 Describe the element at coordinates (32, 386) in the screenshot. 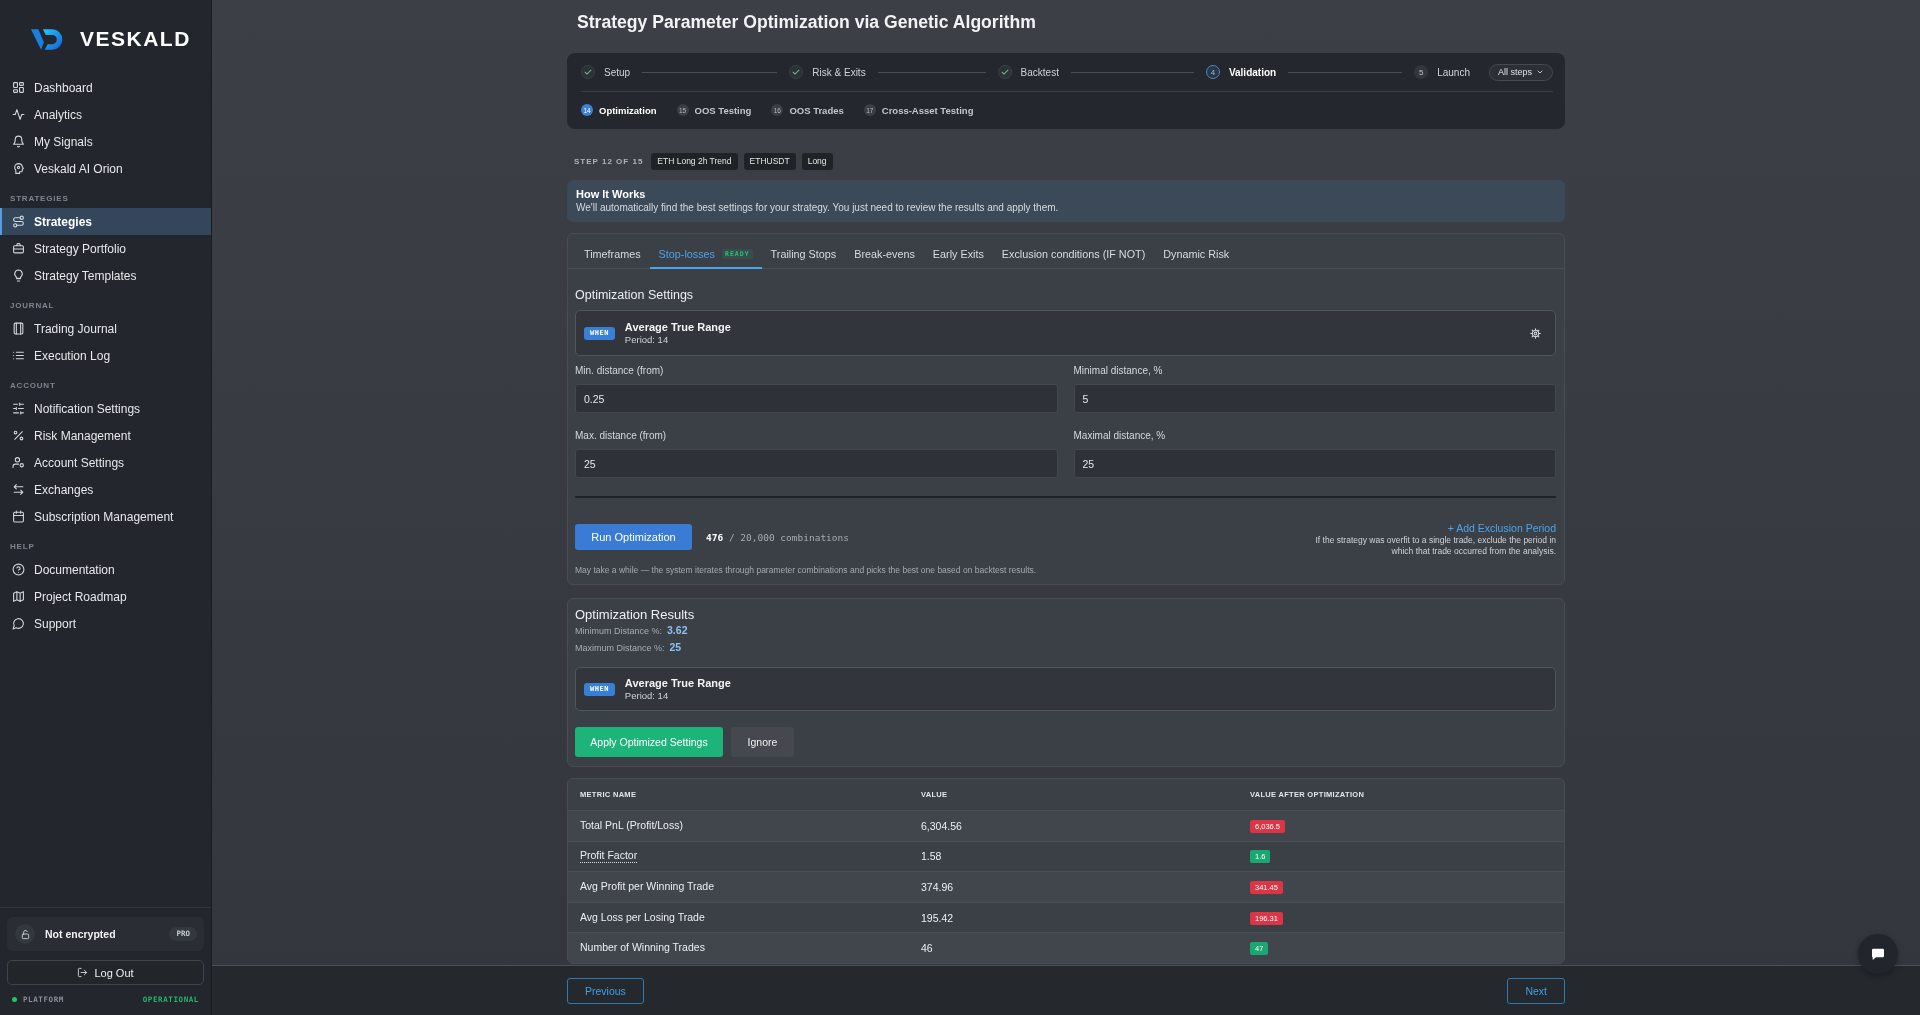

I see `section-label: ACCOUNT` at that location.